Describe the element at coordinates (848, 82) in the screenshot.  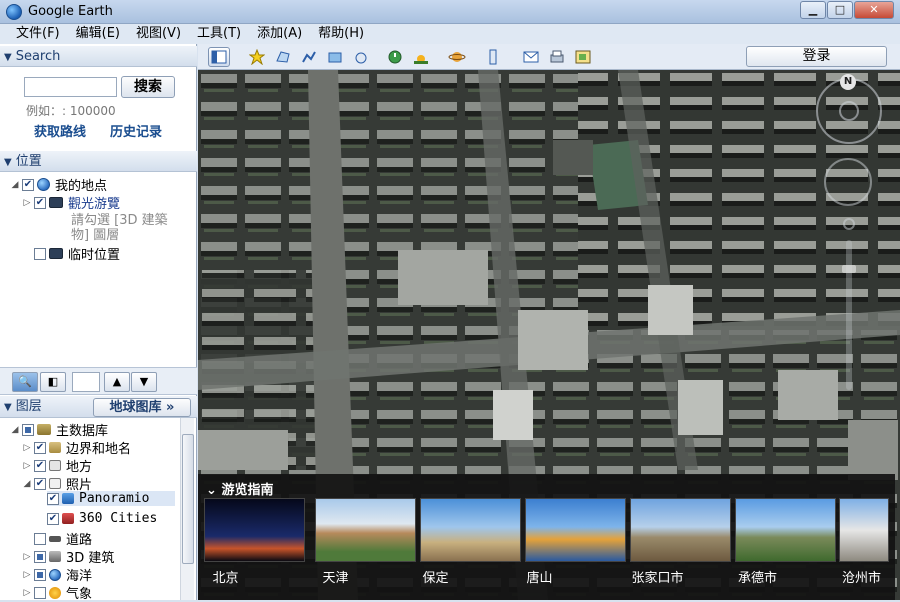
I see `north-indicator-icon: N` at that location.